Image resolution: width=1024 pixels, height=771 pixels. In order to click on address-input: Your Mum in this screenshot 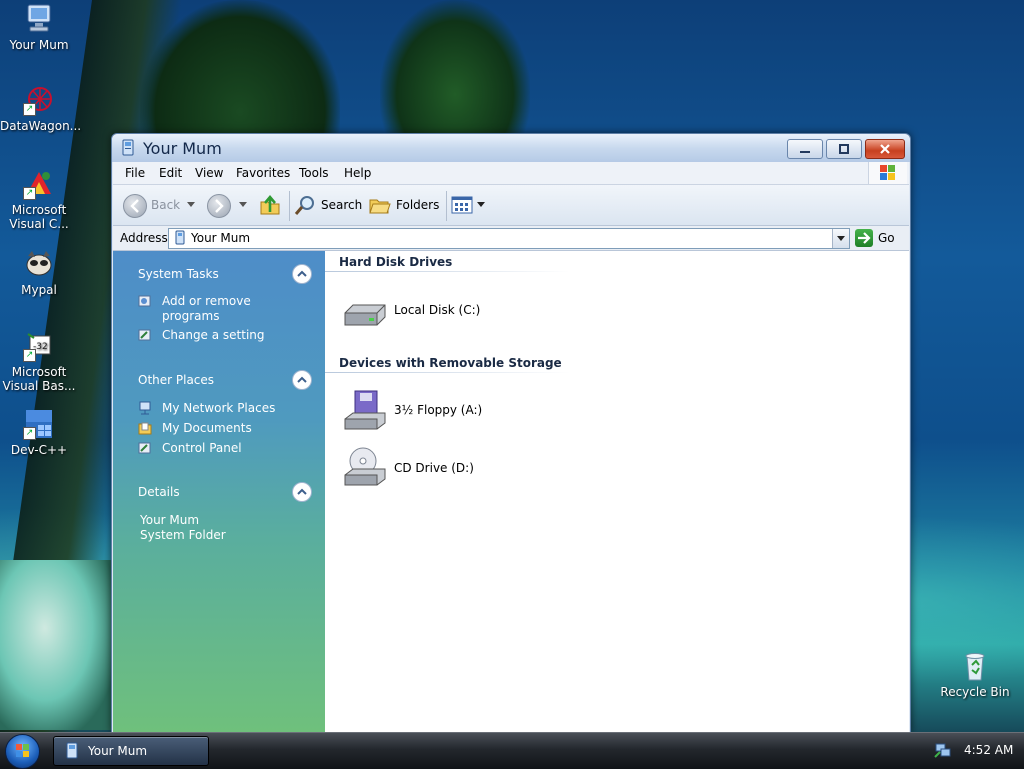, I will do `click(509, 238)`.